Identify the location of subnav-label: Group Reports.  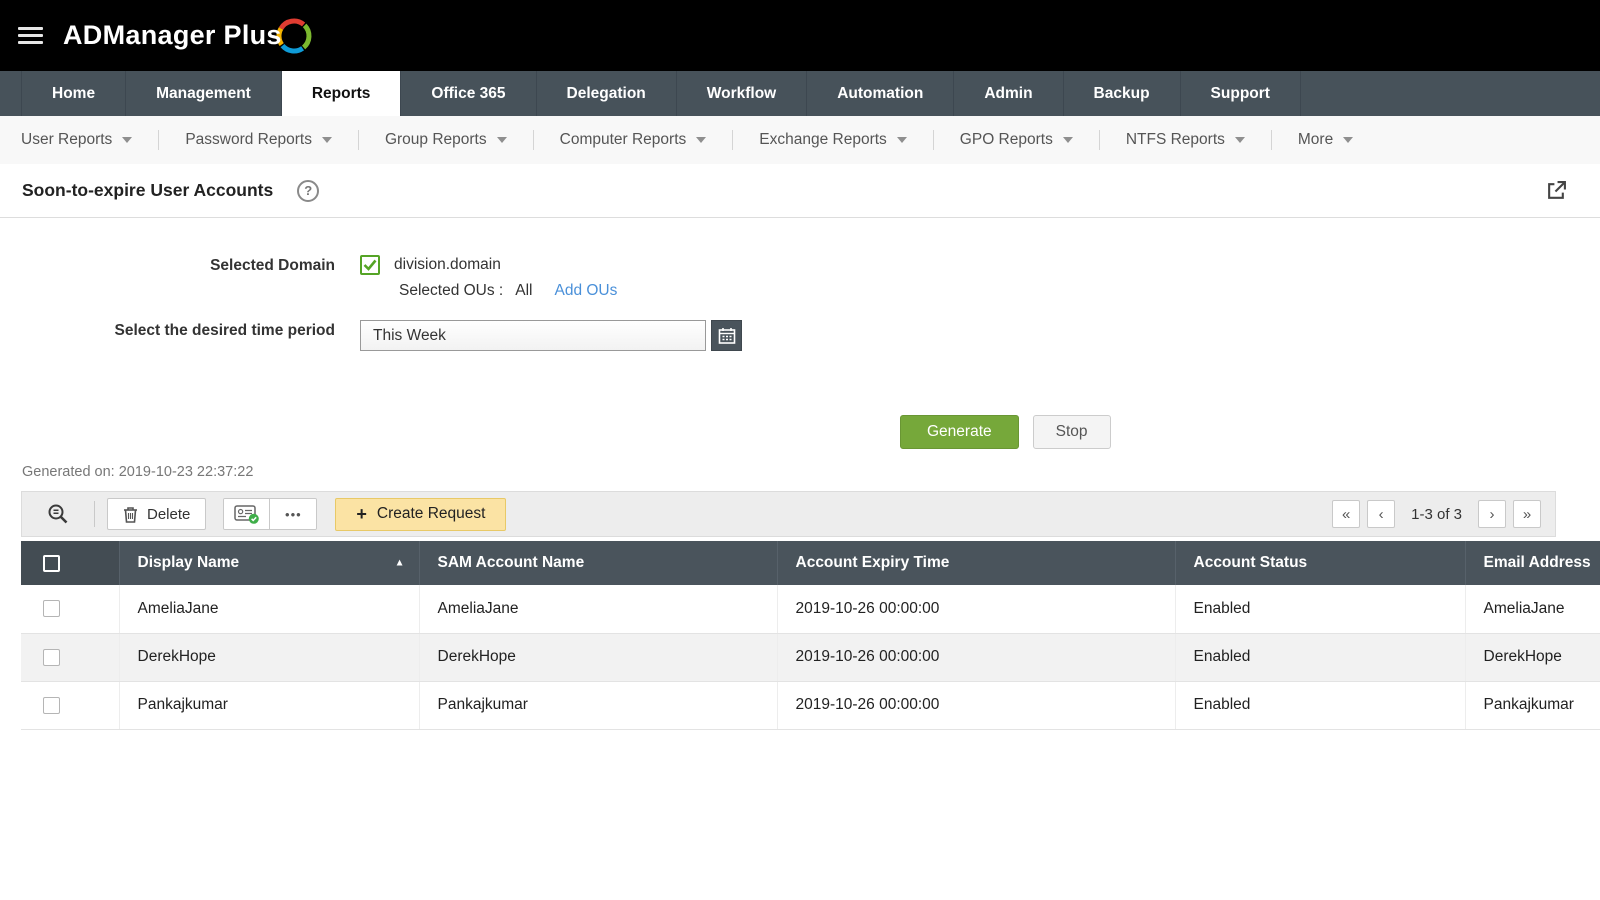
(435, 139).